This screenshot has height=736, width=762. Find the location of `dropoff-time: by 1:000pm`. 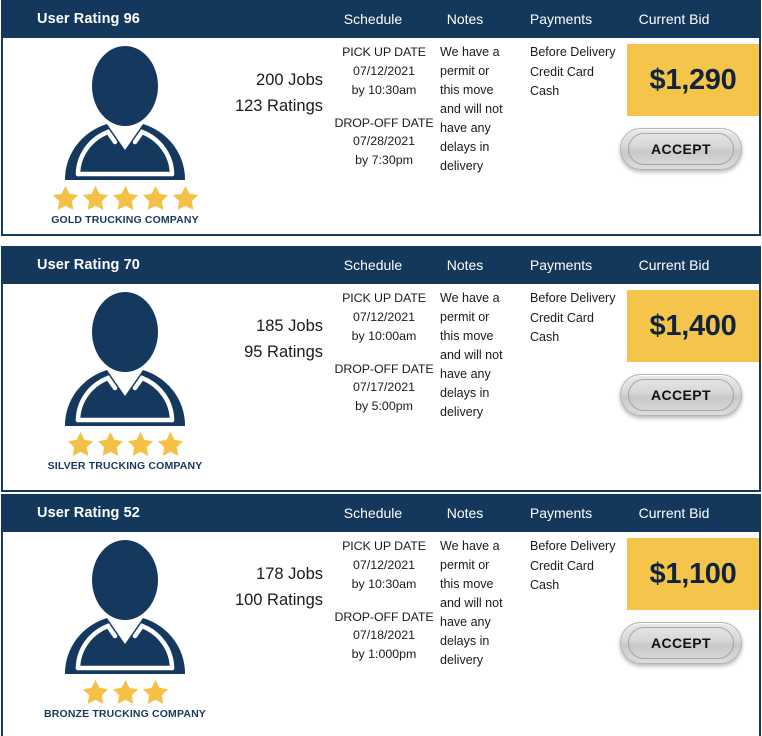

dropoff-time: by 1:000pm is located at coordinates (384, 654).